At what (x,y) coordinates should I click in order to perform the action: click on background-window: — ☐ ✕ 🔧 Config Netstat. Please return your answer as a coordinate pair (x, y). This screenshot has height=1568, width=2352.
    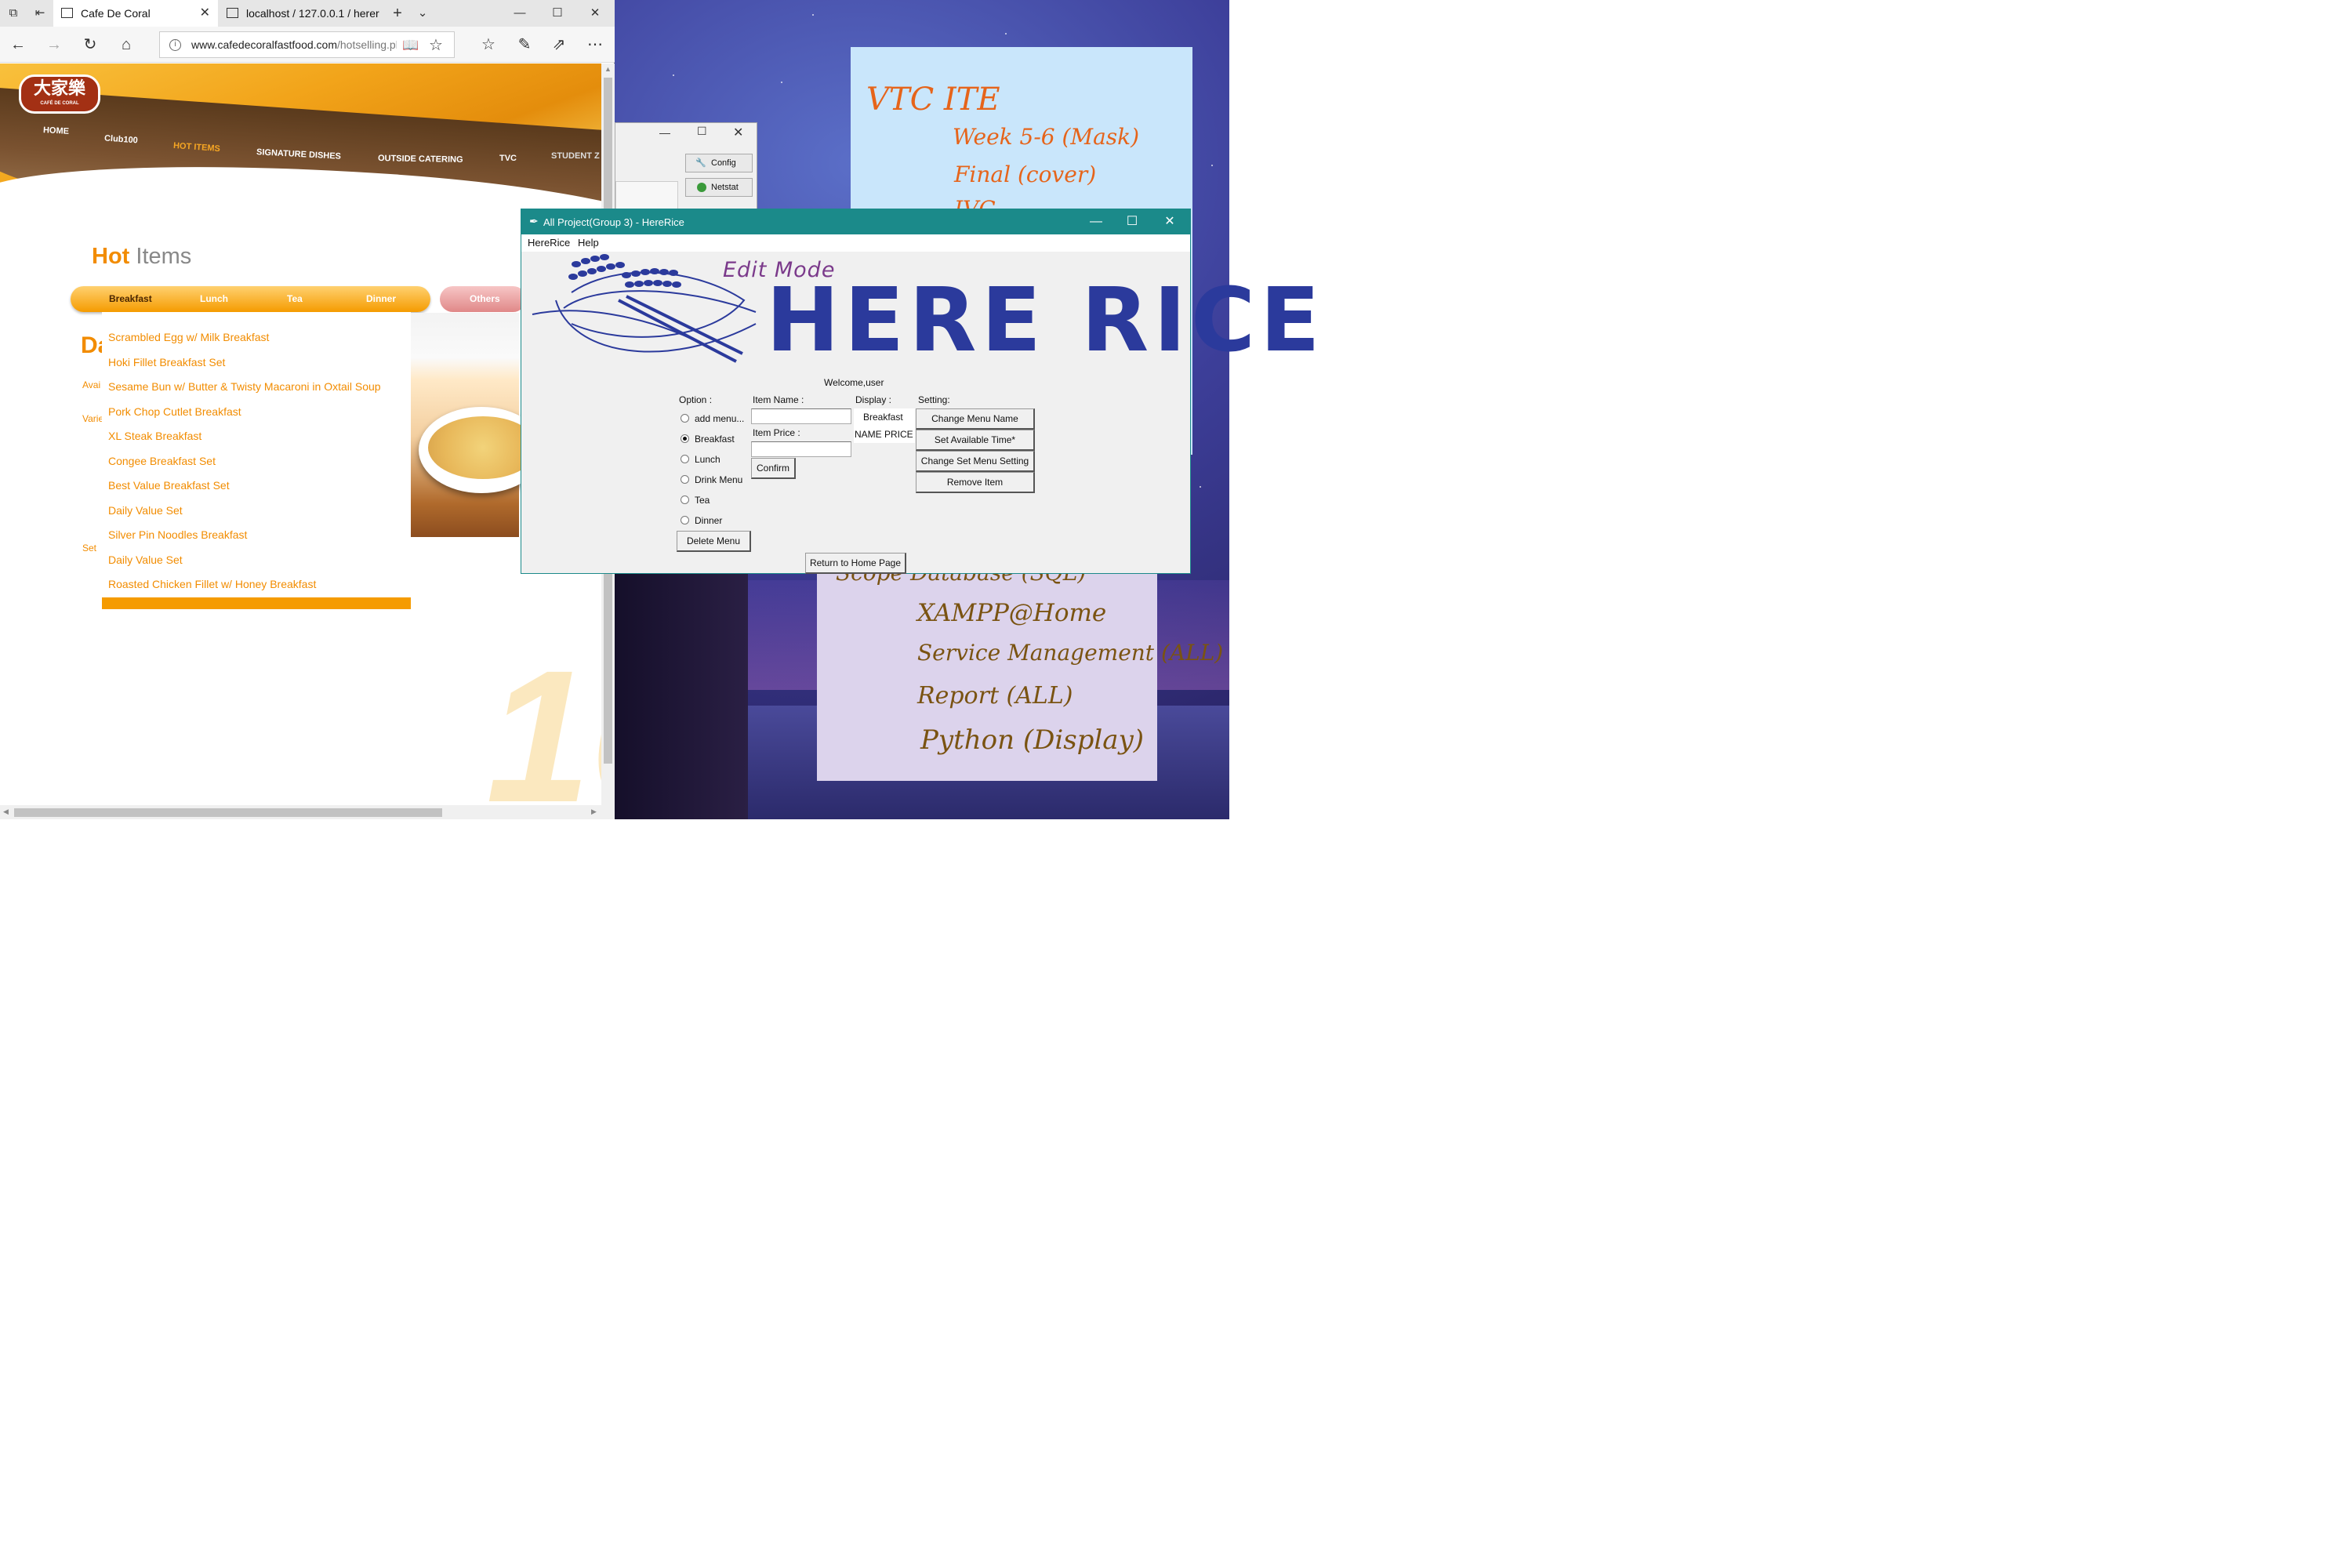
    Looking at the image, I should click on (686, 167).